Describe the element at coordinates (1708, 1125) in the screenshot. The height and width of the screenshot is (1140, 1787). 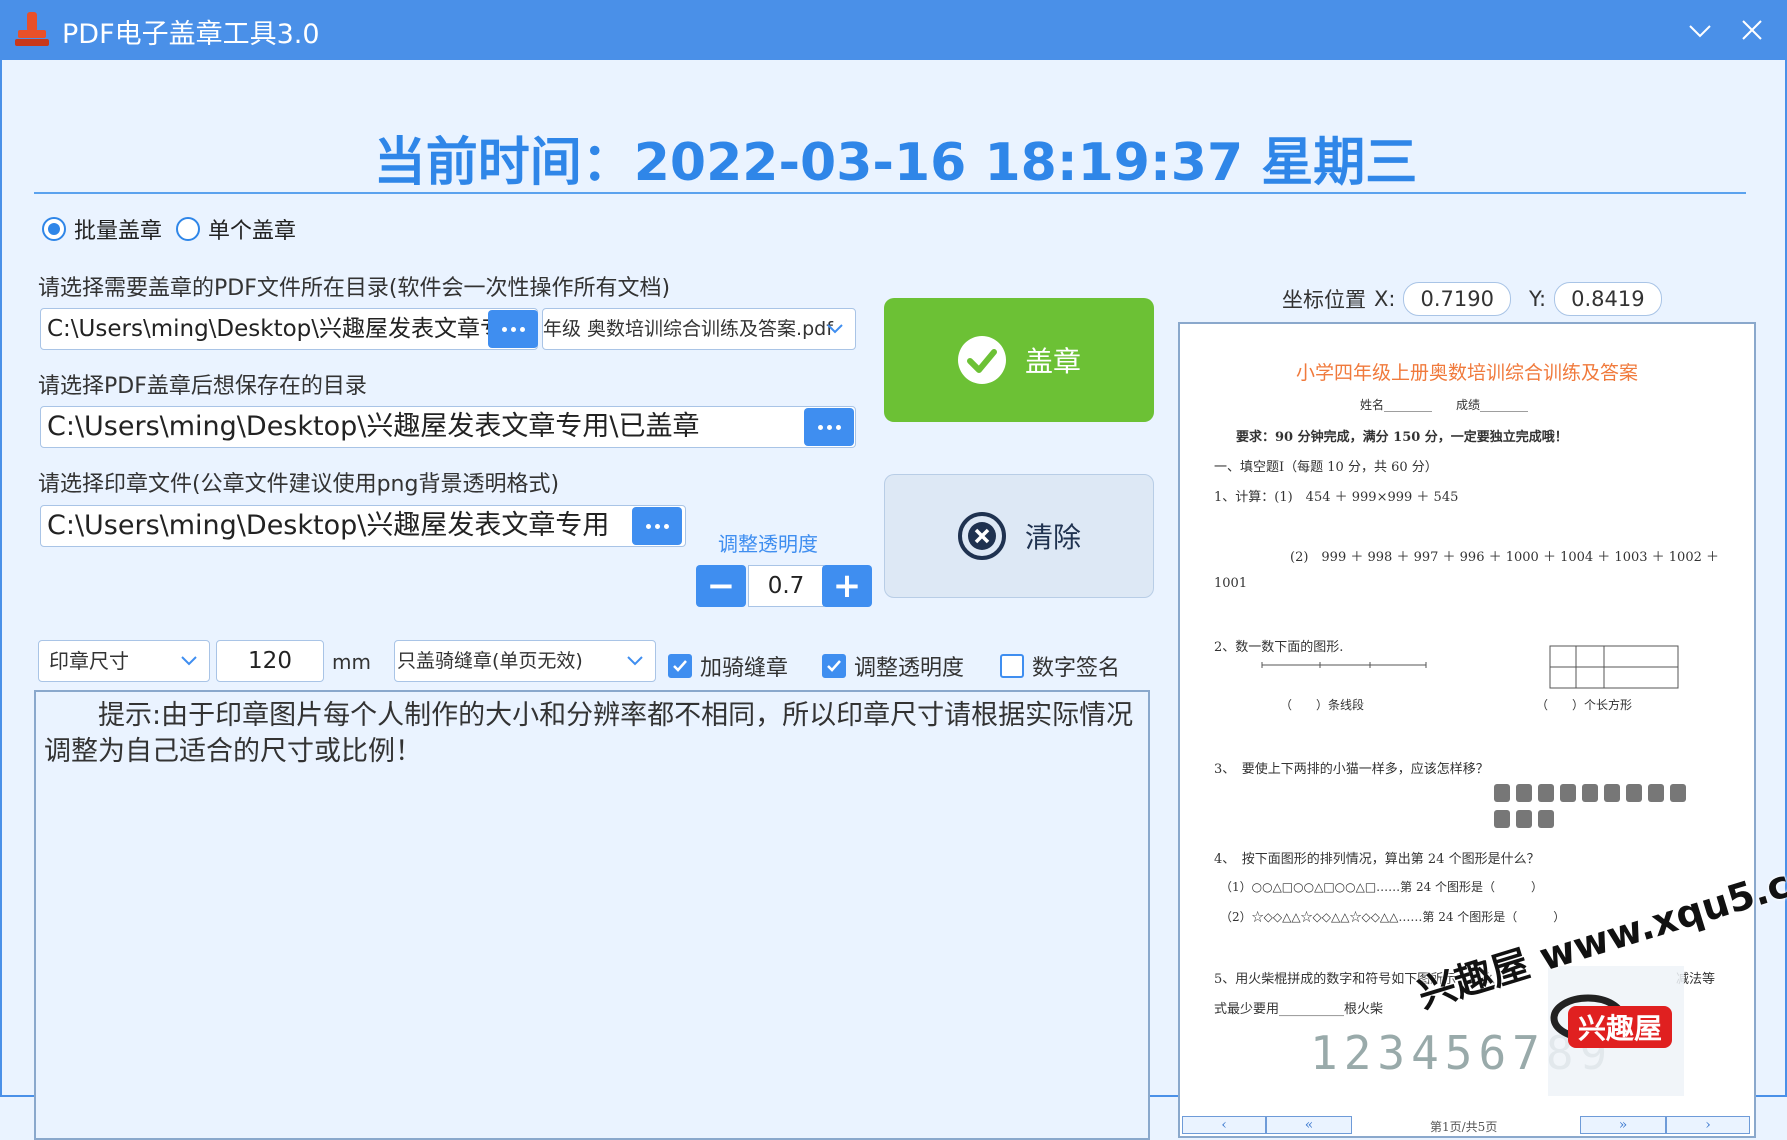
I see `last-page-button: ›` at that location.